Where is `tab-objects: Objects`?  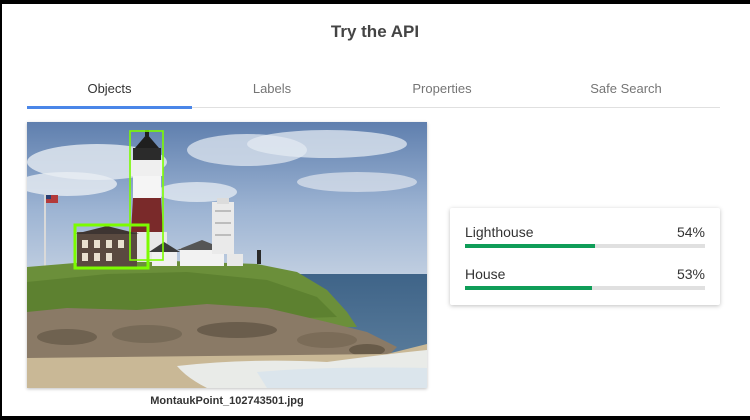 tab-objects: Objects is located at coordinates (109, 88).